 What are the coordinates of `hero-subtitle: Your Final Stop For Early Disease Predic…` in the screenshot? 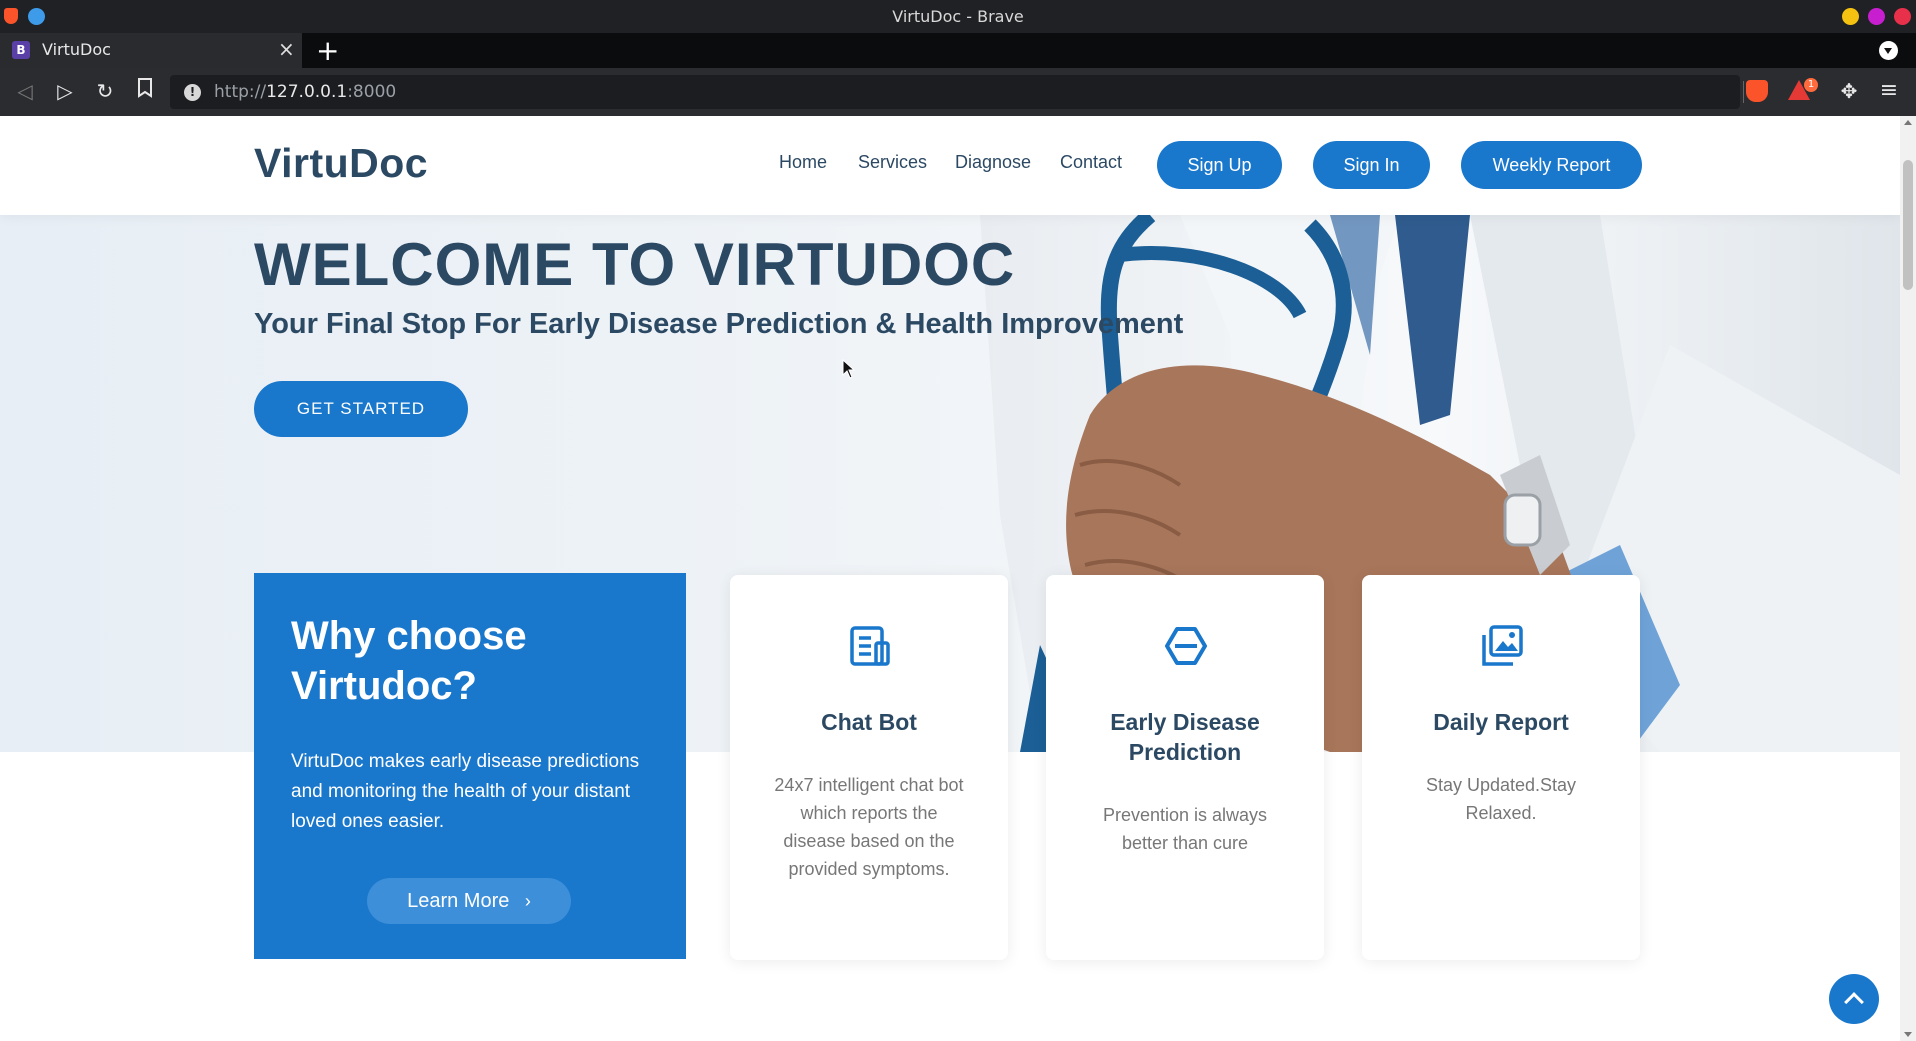 It's located at (719, 324).